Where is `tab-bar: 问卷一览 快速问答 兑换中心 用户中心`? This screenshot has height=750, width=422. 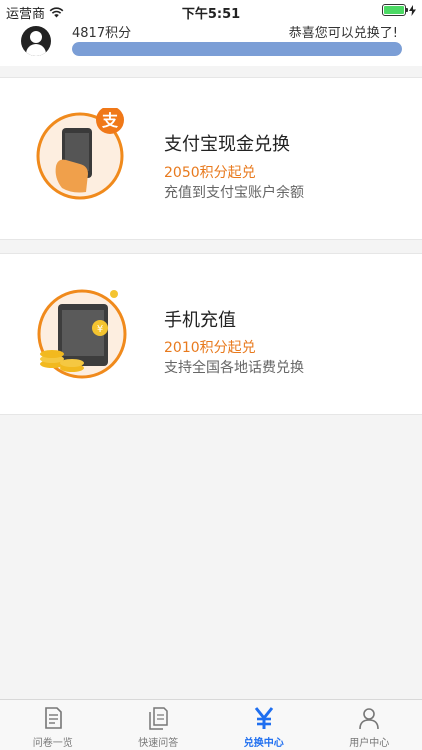
tab-bar: 问卷一览 快速问答 兑换中心 用户中心 is located at coordinates (211, 724).